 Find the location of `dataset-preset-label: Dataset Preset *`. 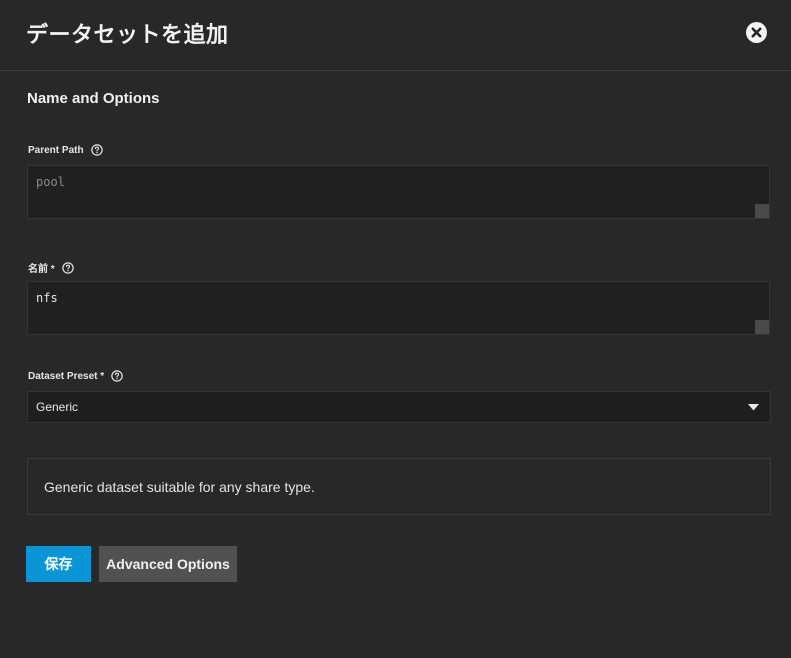

dataset-preset-label: Dataset Preset * is located at coordinates (66, 376).